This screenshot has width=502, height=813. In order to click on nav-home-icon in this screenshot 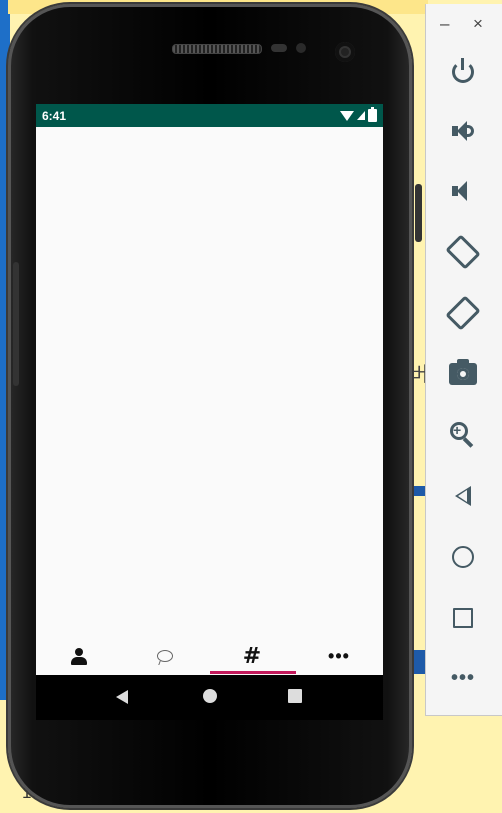, I will do `click(210, 696)`.